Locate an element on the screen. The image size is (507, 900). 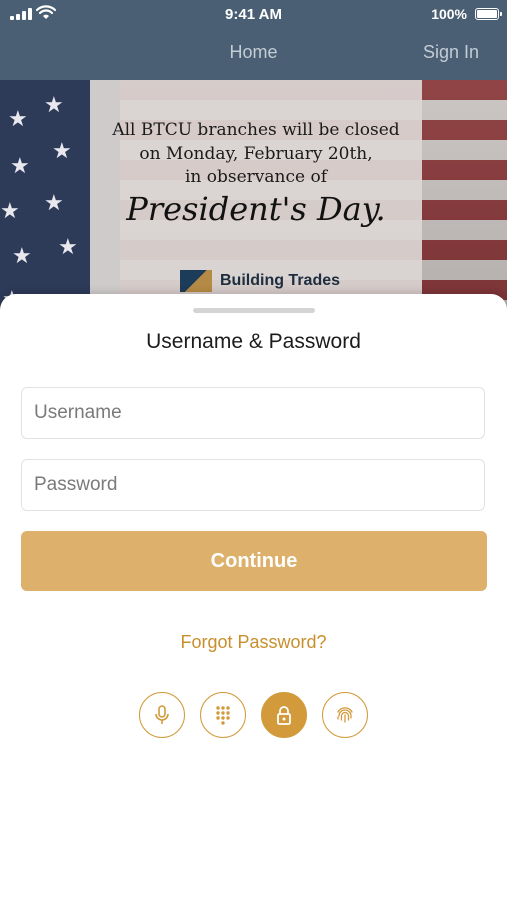
banner-holiday-name: President's Day. is located at coordinates (256, 209).